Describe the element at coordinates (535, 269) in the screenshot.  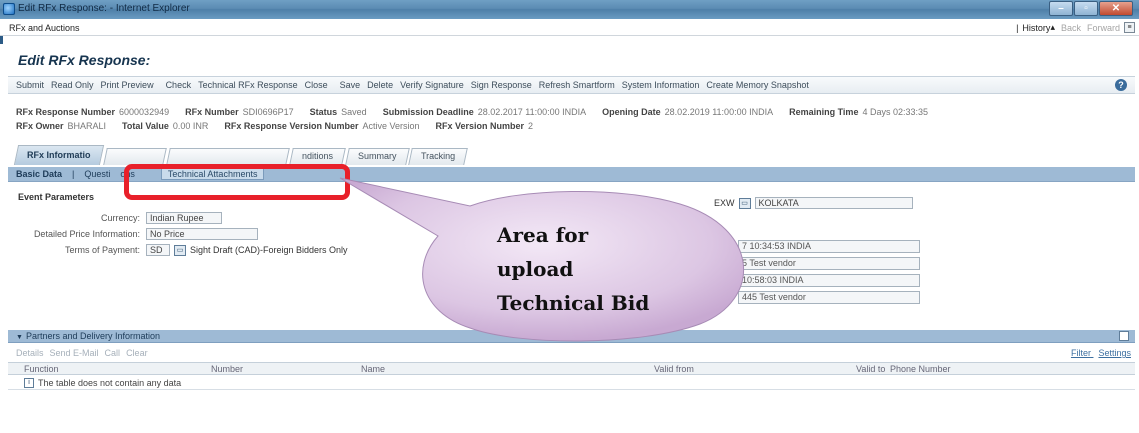
I see `callout-line-2: upload` at that location.